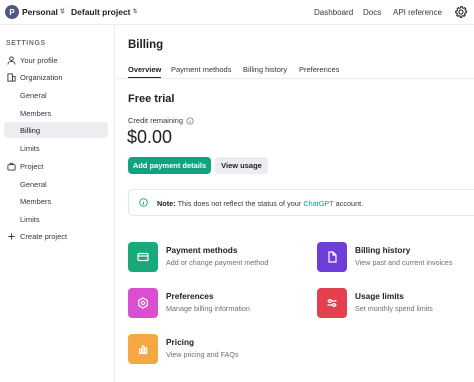  I want to click on sidebar-item-billing: Billing, so click(56, 130).